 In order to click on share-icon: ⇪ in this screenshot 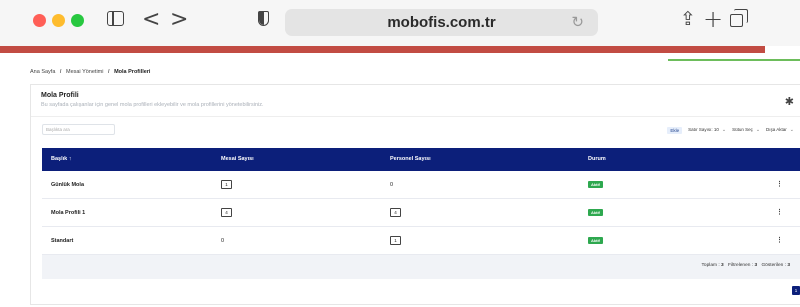, I will do `click(688, 19)`.